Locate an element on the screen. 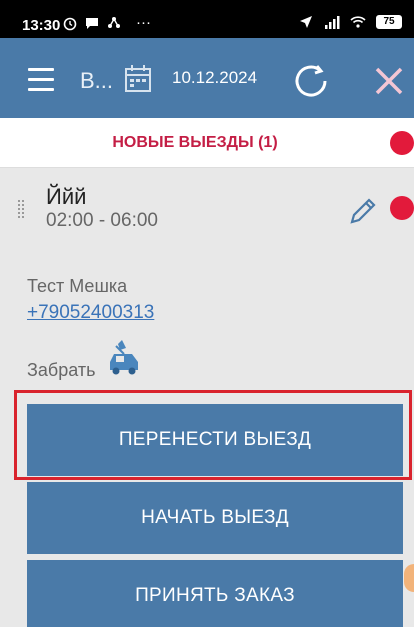  client-phone-link: +79052400313 is located at coordinates (90, 313).